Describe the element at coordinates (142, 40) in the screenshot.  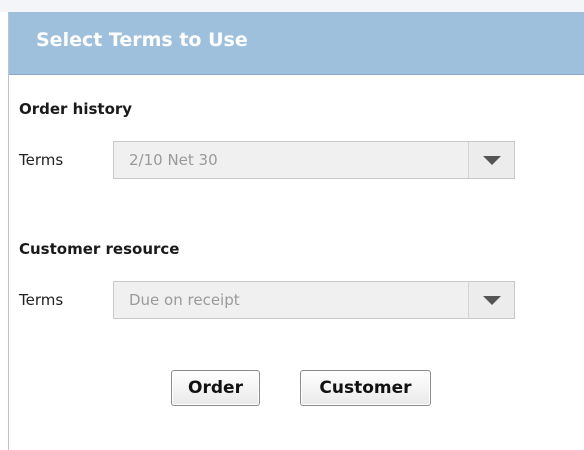
I see `dialog-title: Select Terms to Use` at that location.